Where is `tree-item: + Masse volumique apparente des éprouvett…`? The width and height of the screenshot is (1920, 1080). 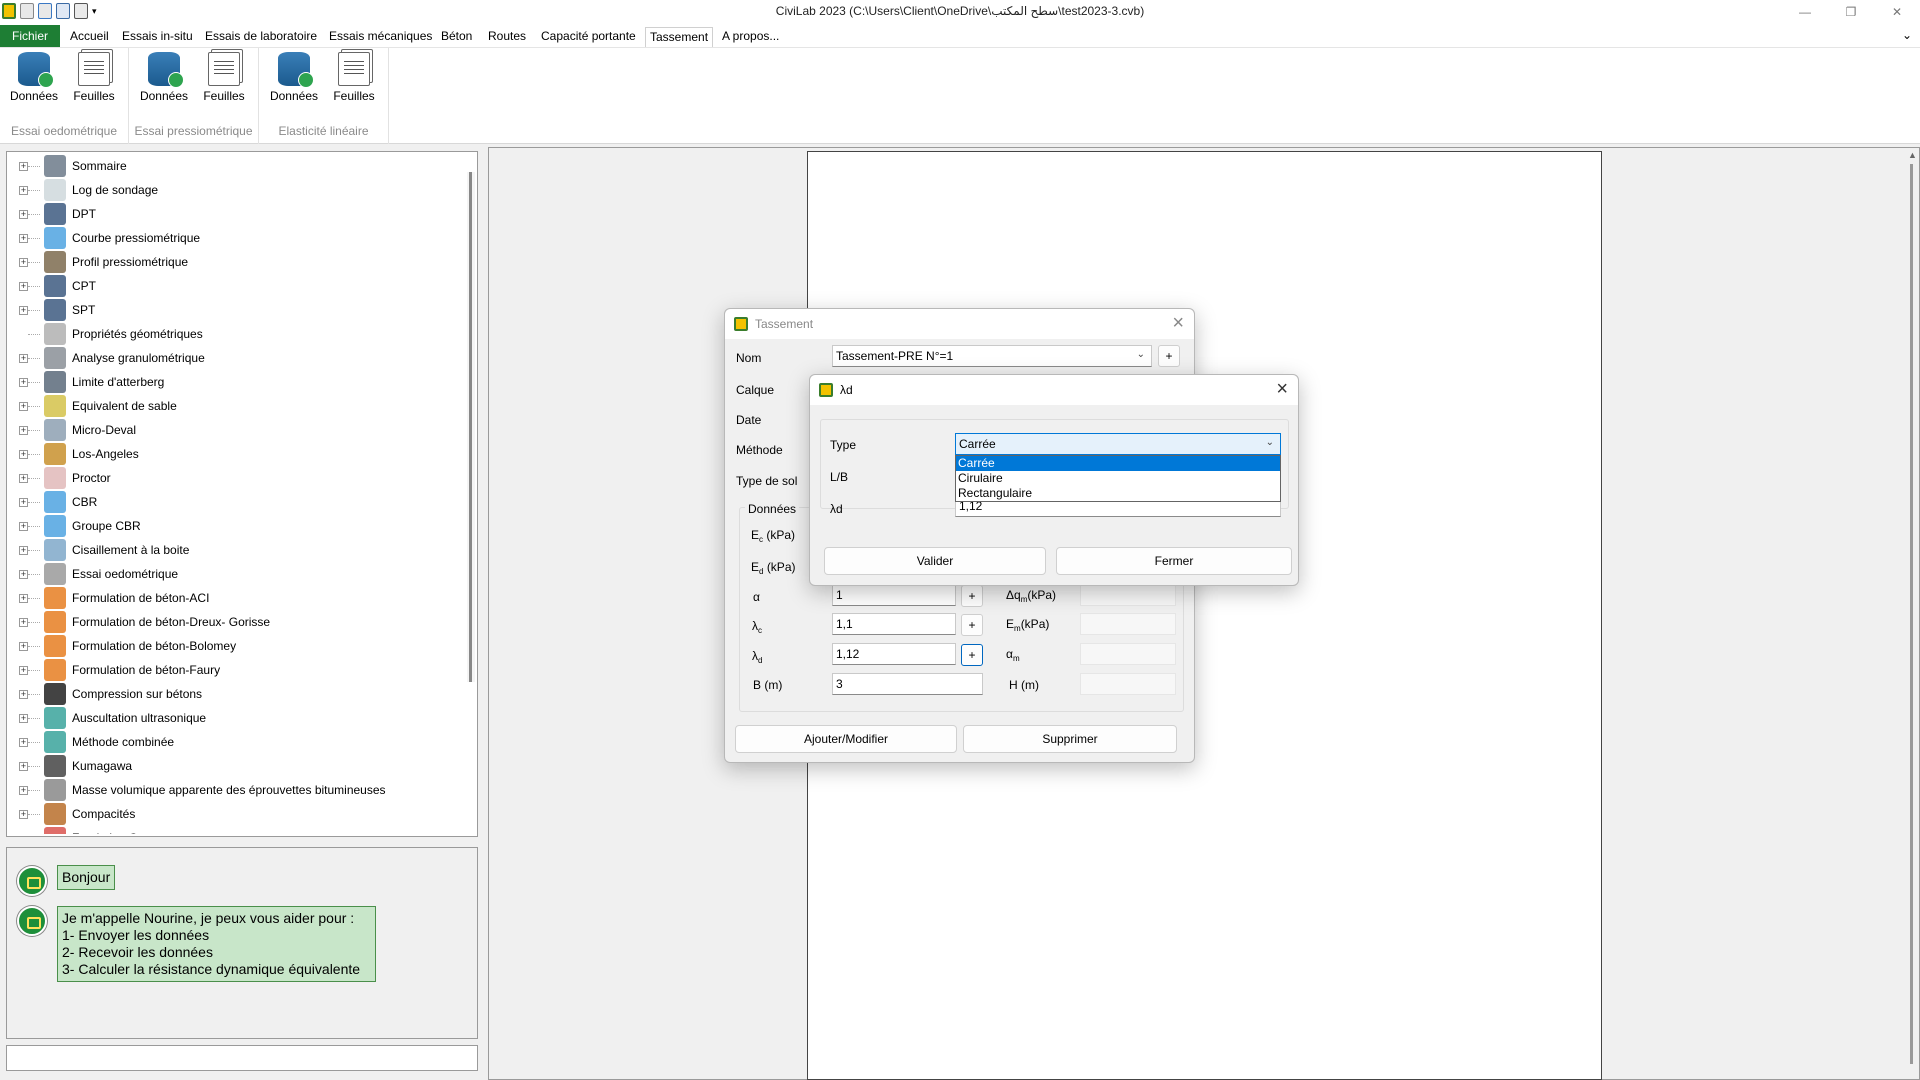 tree-item: + Masse volumique apparente des éprouvett… is located at coordinates (235, 790).